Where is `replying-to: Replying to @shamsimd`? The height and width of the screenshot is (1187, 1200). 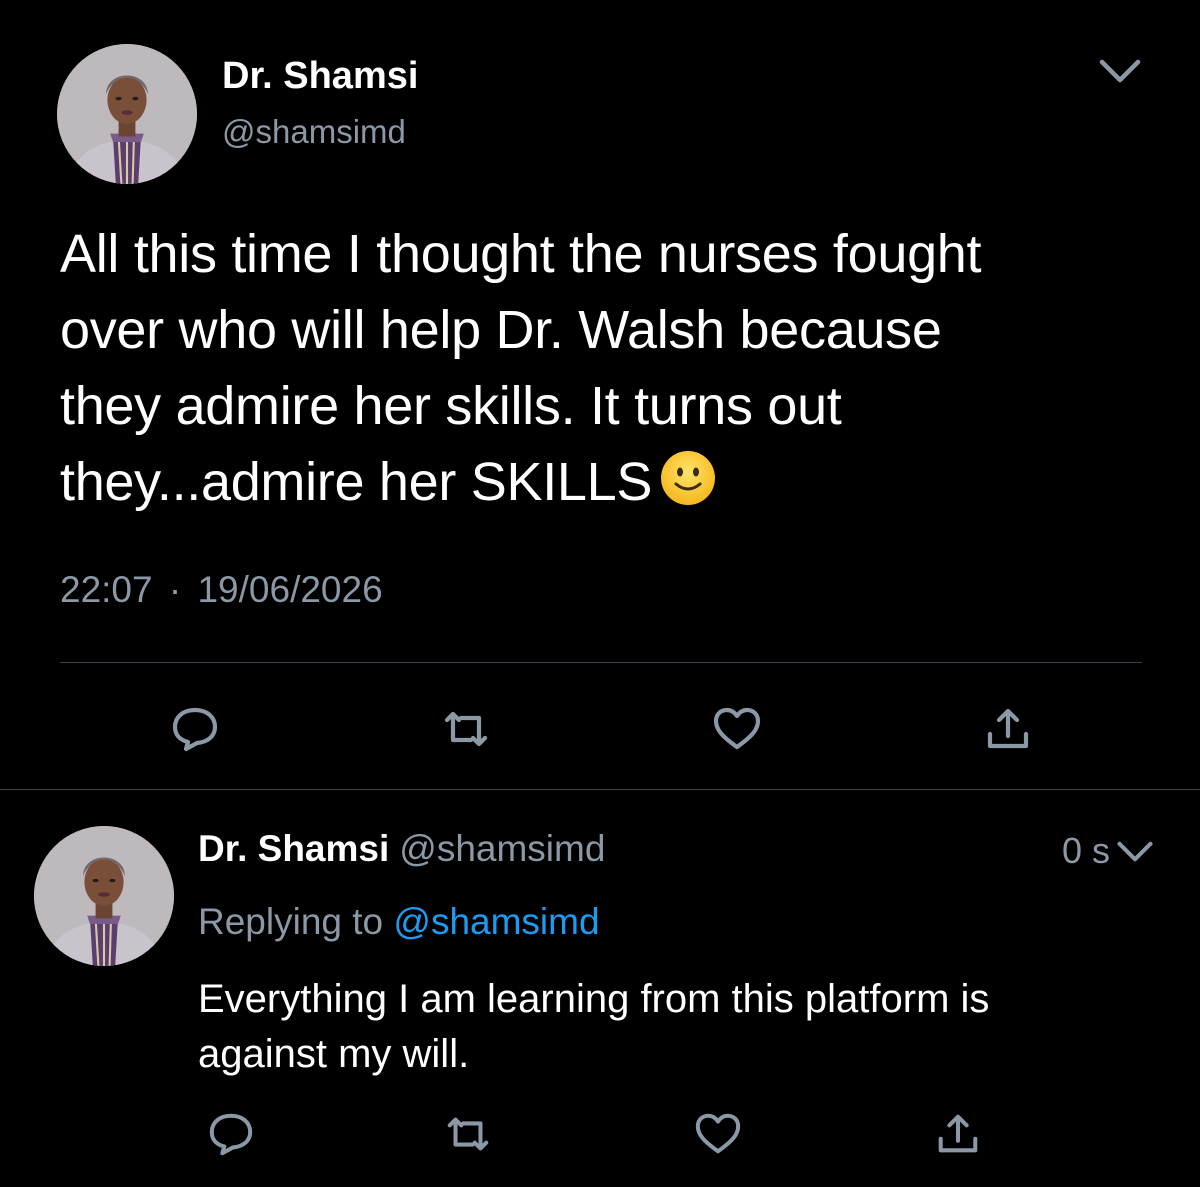 replying-to: Replying to @shamsimd is located at coordinates (399, 922).